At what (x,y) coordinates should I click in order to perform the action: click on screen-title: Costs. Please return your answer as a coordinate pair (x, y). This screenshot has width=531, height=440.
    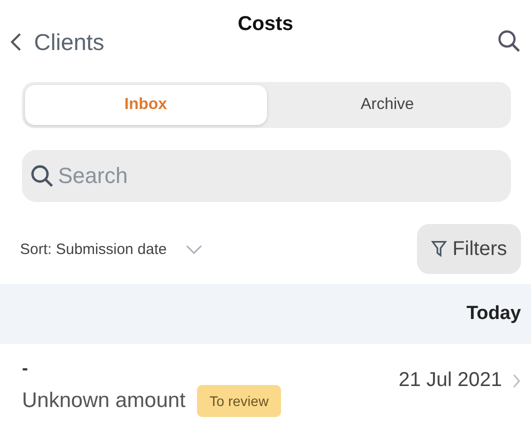
    Looking at the image, I should click on (266, 24).